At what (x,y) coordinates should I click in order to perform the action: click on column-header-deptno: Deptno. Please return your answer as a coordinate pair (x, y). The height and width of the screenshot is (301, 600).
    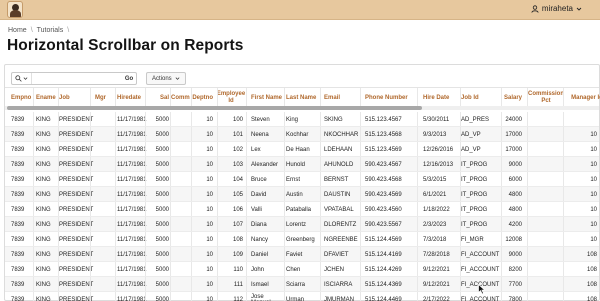
    Looking at the image, I should click on (202, 98).